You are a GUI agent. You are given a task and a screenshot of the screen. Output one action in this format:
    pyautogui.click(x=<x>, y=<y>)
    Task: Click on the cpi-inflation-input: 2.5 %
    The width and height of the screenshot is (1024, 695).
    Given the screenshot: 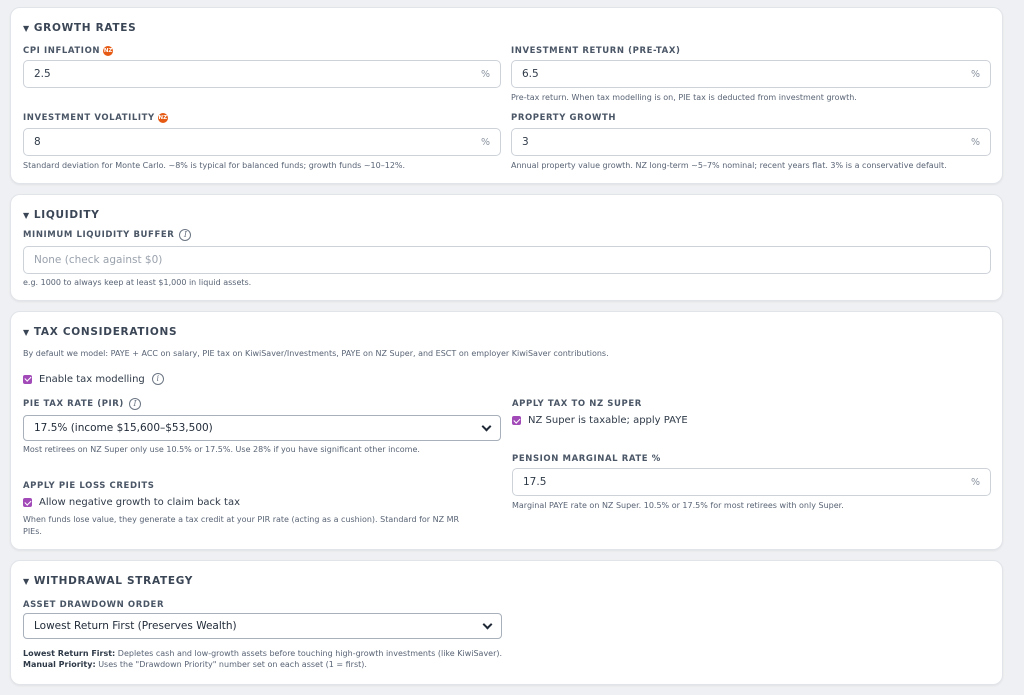 What is the action you would take?
    pyautogui.click(x=262, y=74)
    